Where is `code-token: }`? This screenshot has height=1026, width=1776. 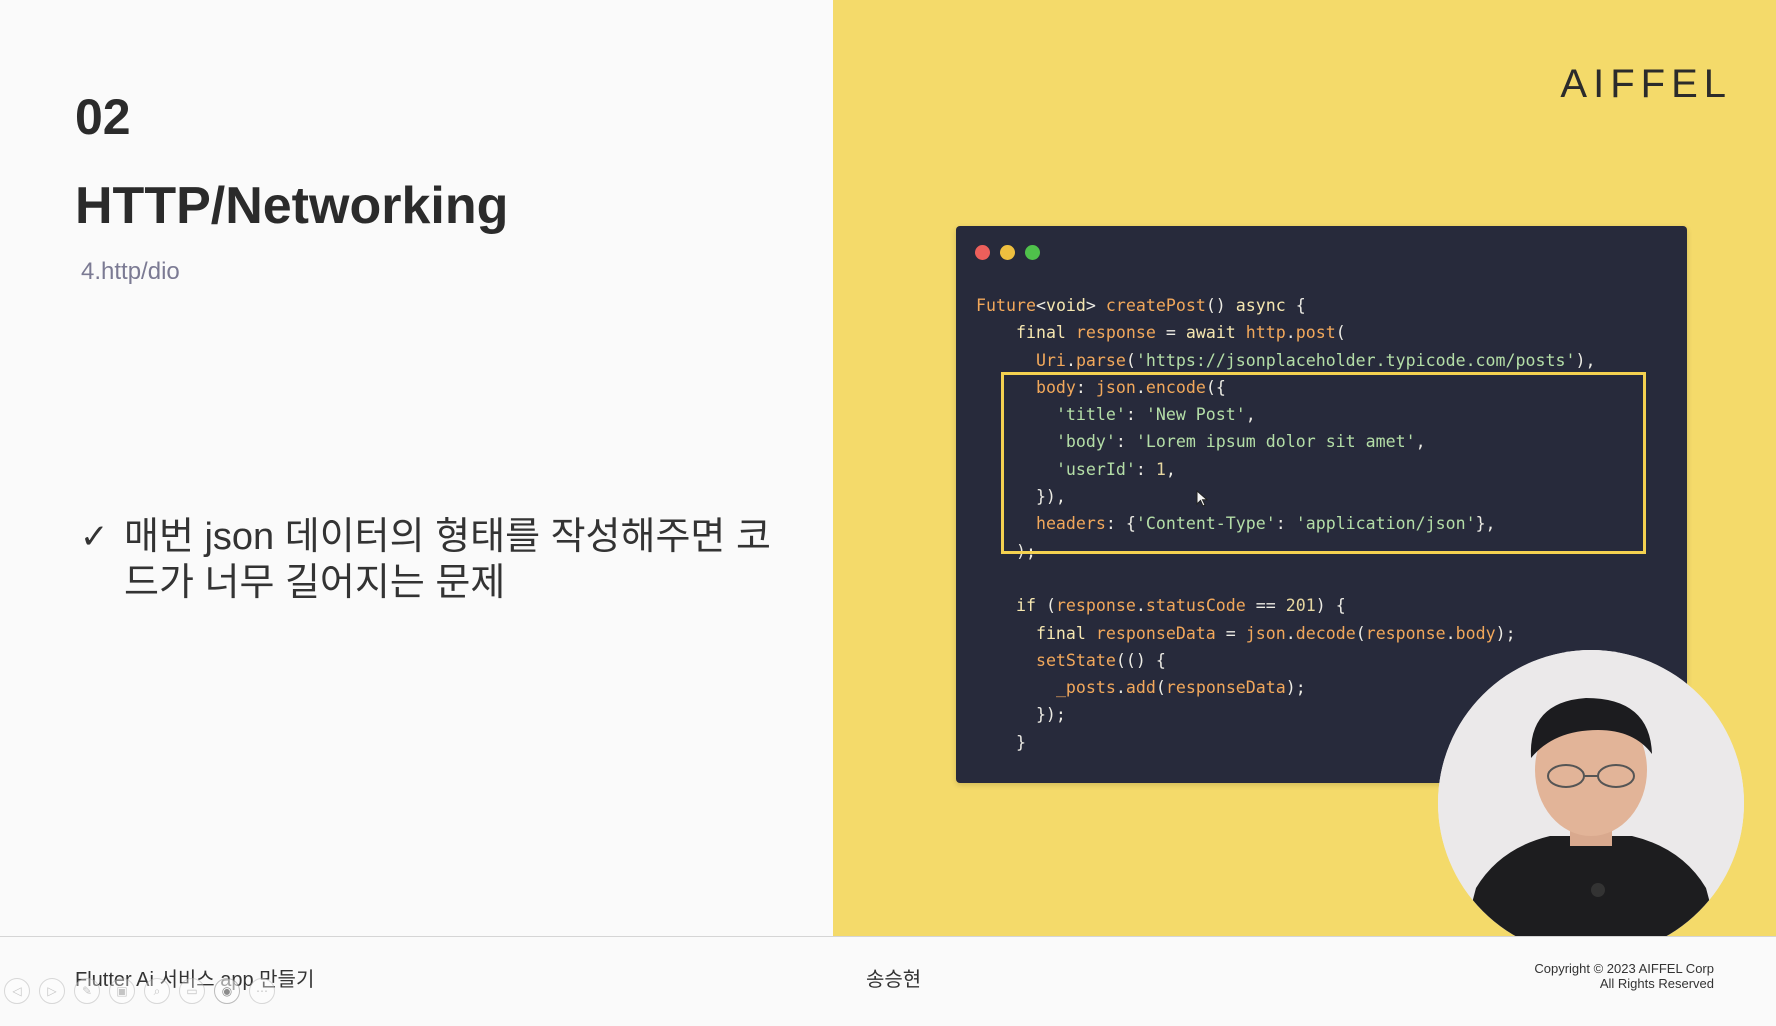
code-token: } is located at coordinates (1001, 742).